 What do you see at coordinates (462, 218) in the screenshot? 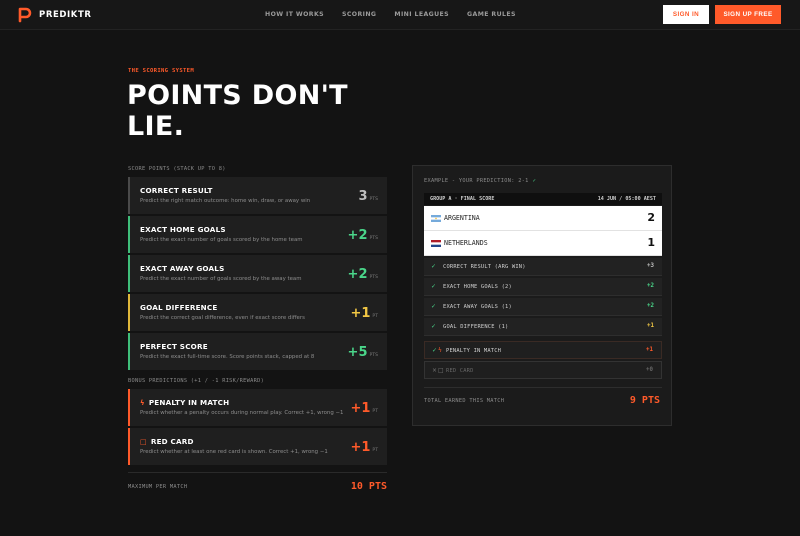
I see `home-team-name: ARGENTINA` at bounding box center [462, 218].